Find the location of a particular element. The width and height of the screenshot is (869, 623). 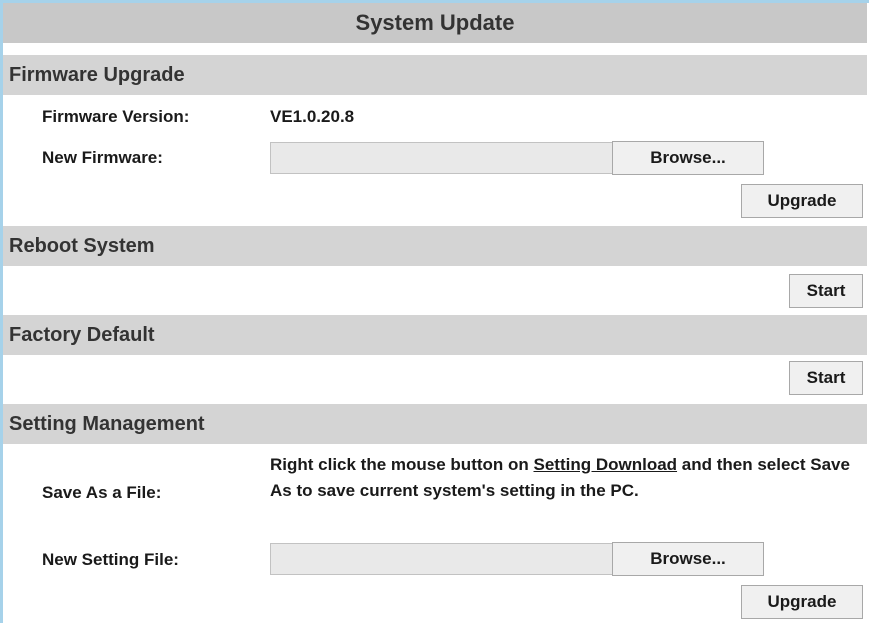

section-setting-management: Setting Management is located at coordinates (435, 424).